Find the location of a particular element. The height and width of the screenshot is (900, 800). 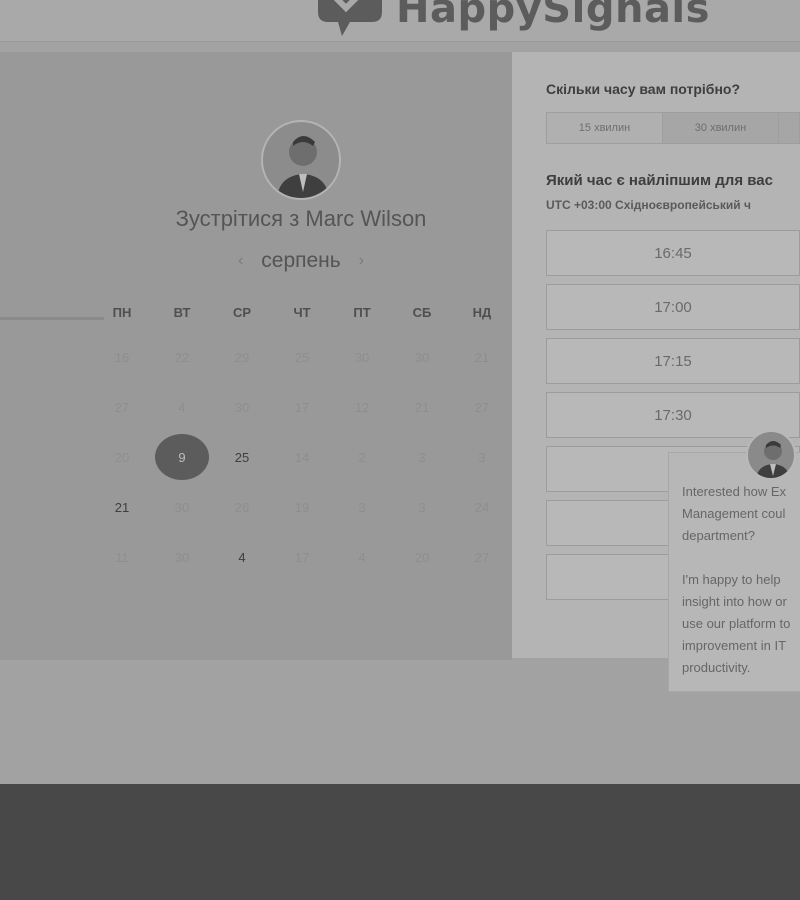

chat-line: department? is located at coordinates (718, 535).